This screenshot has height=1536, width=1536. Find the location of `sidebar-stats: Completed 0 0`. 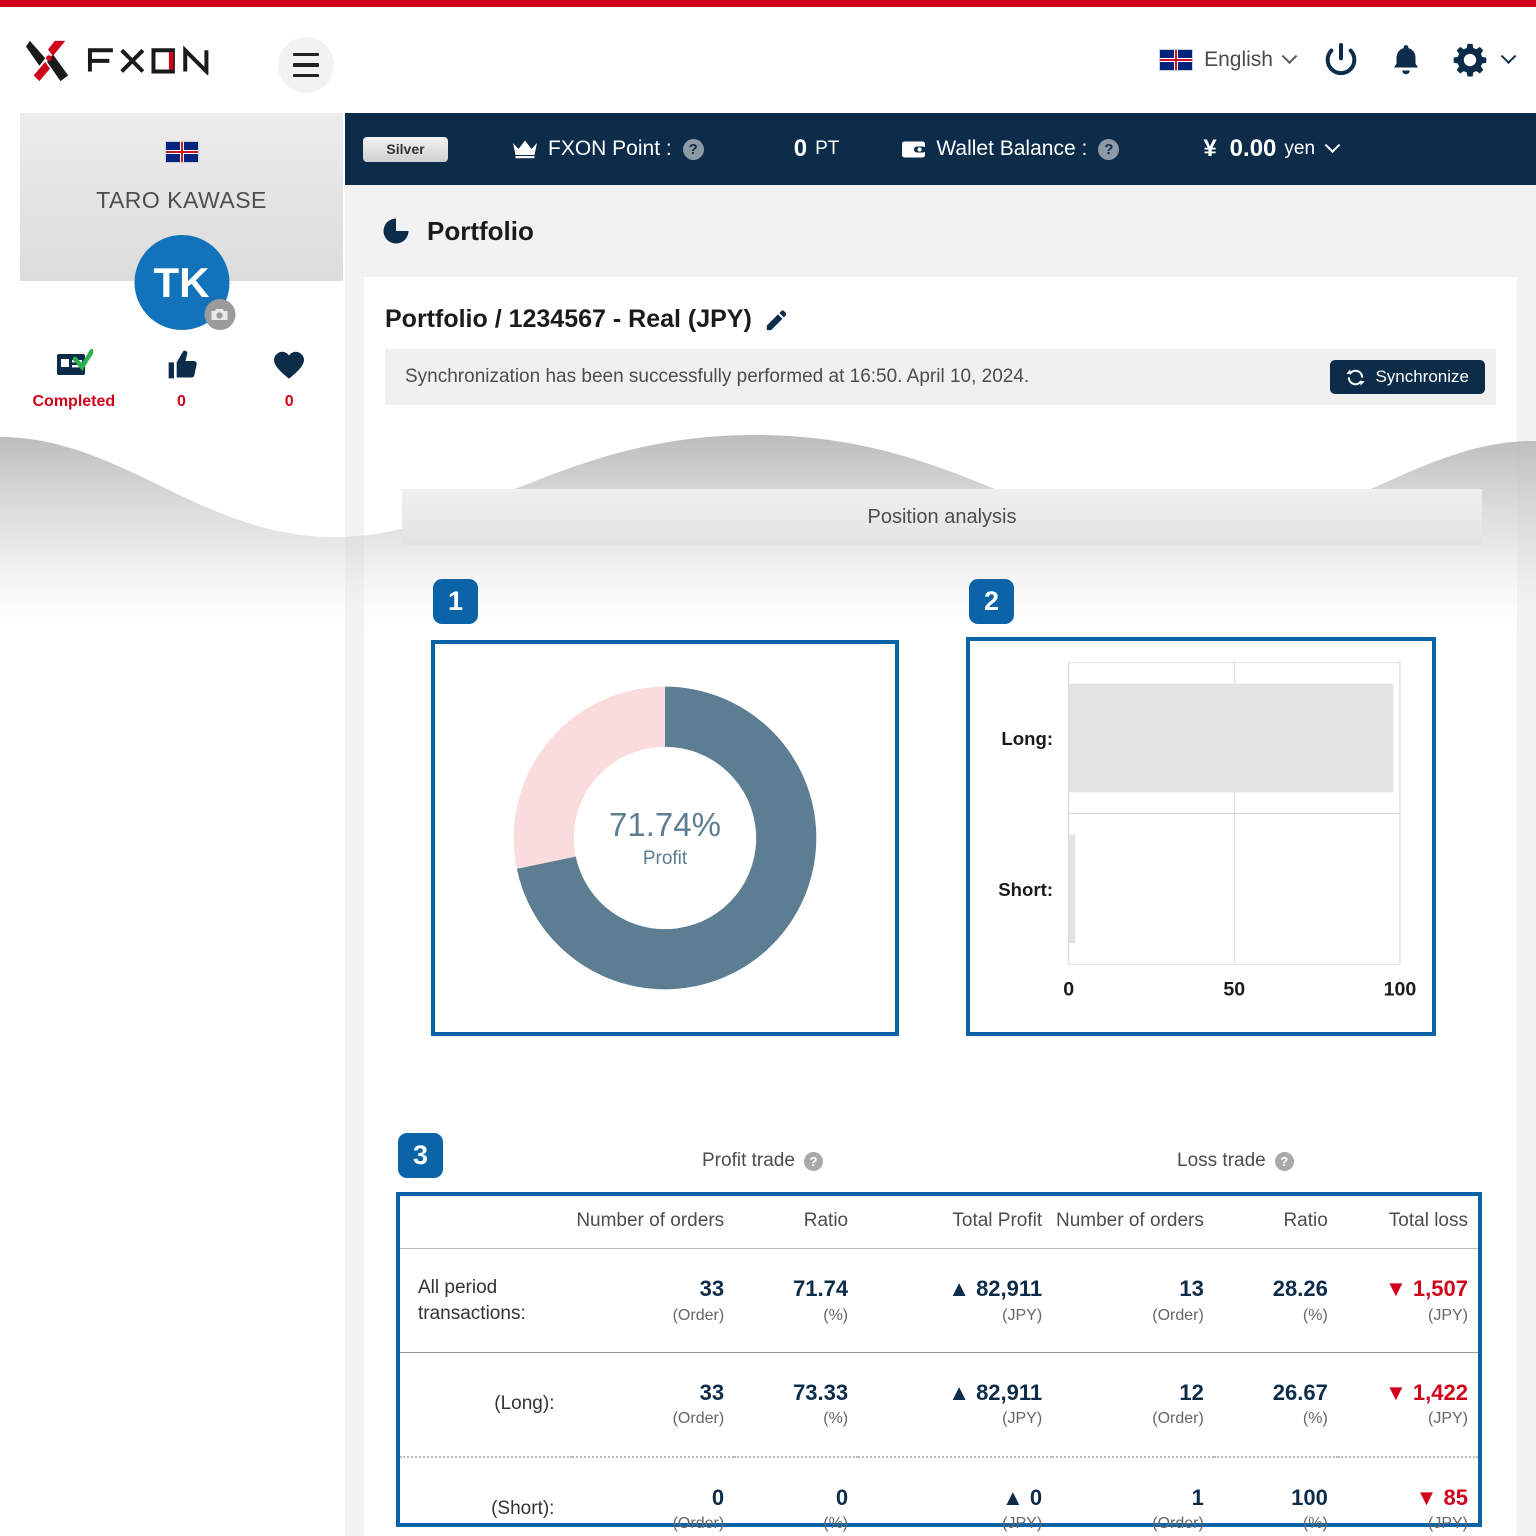

sidebar-stats: Completed 0 0 is located at coordinates (181, 378).